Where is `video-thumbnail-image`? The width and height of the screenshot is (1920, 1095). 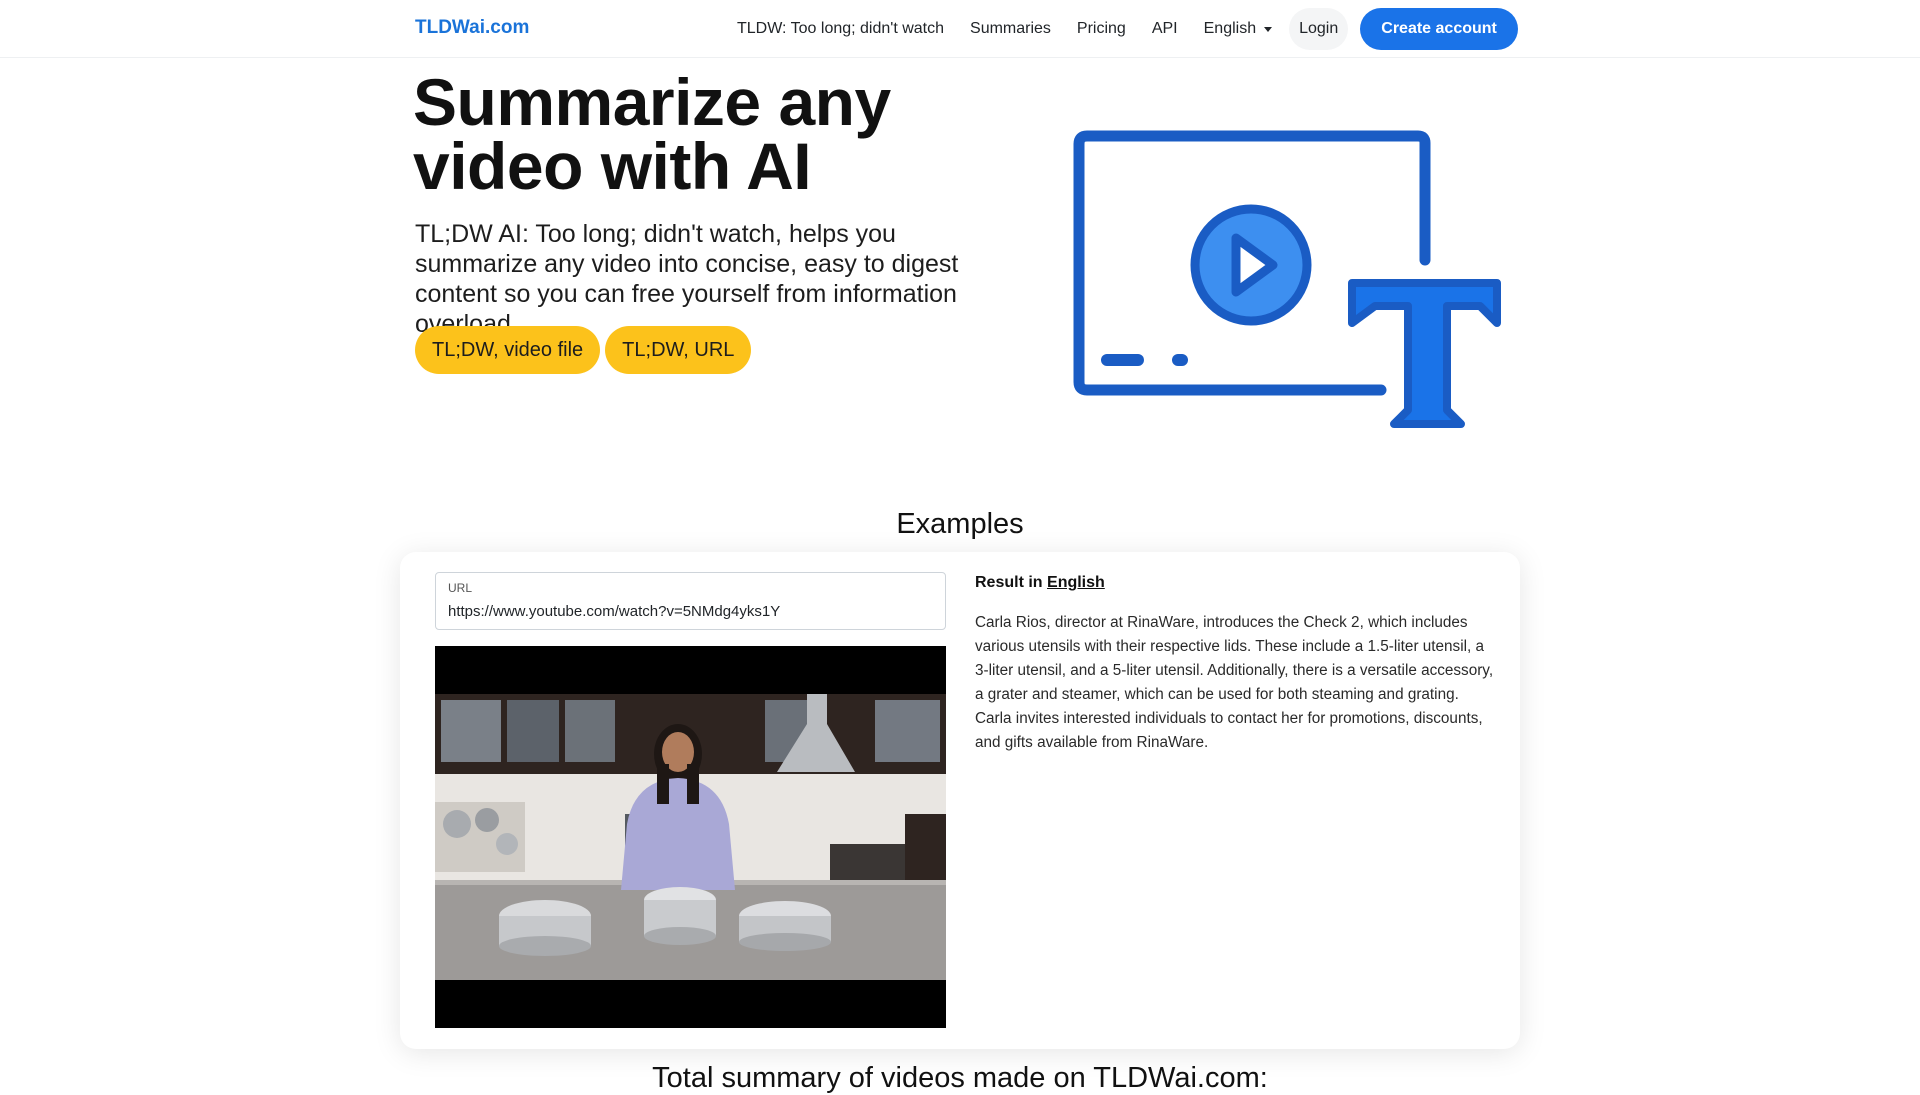 video-thumbnail-image is located at coordinates (690, 837).